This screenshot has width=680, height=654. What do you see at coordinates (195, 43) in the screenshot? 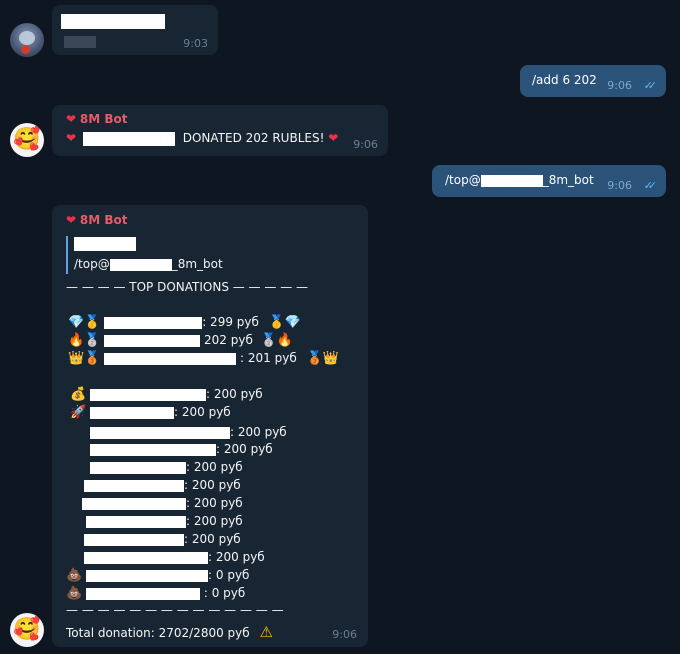
I see `message-time: 9:03` at bounding box center [195, 43].